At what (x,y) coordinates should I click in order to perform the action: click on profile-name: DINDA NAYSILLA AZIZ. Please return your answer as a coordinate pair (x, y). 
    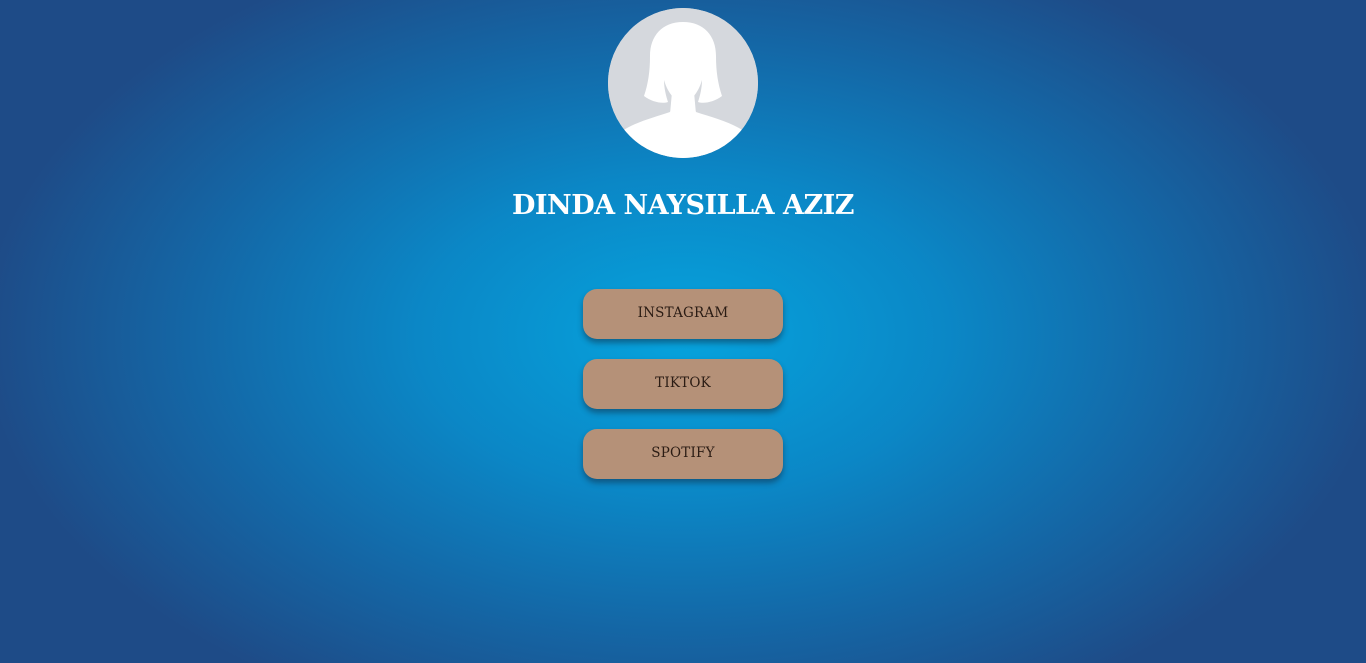
    Looking at the image, I should click on (683, 205).